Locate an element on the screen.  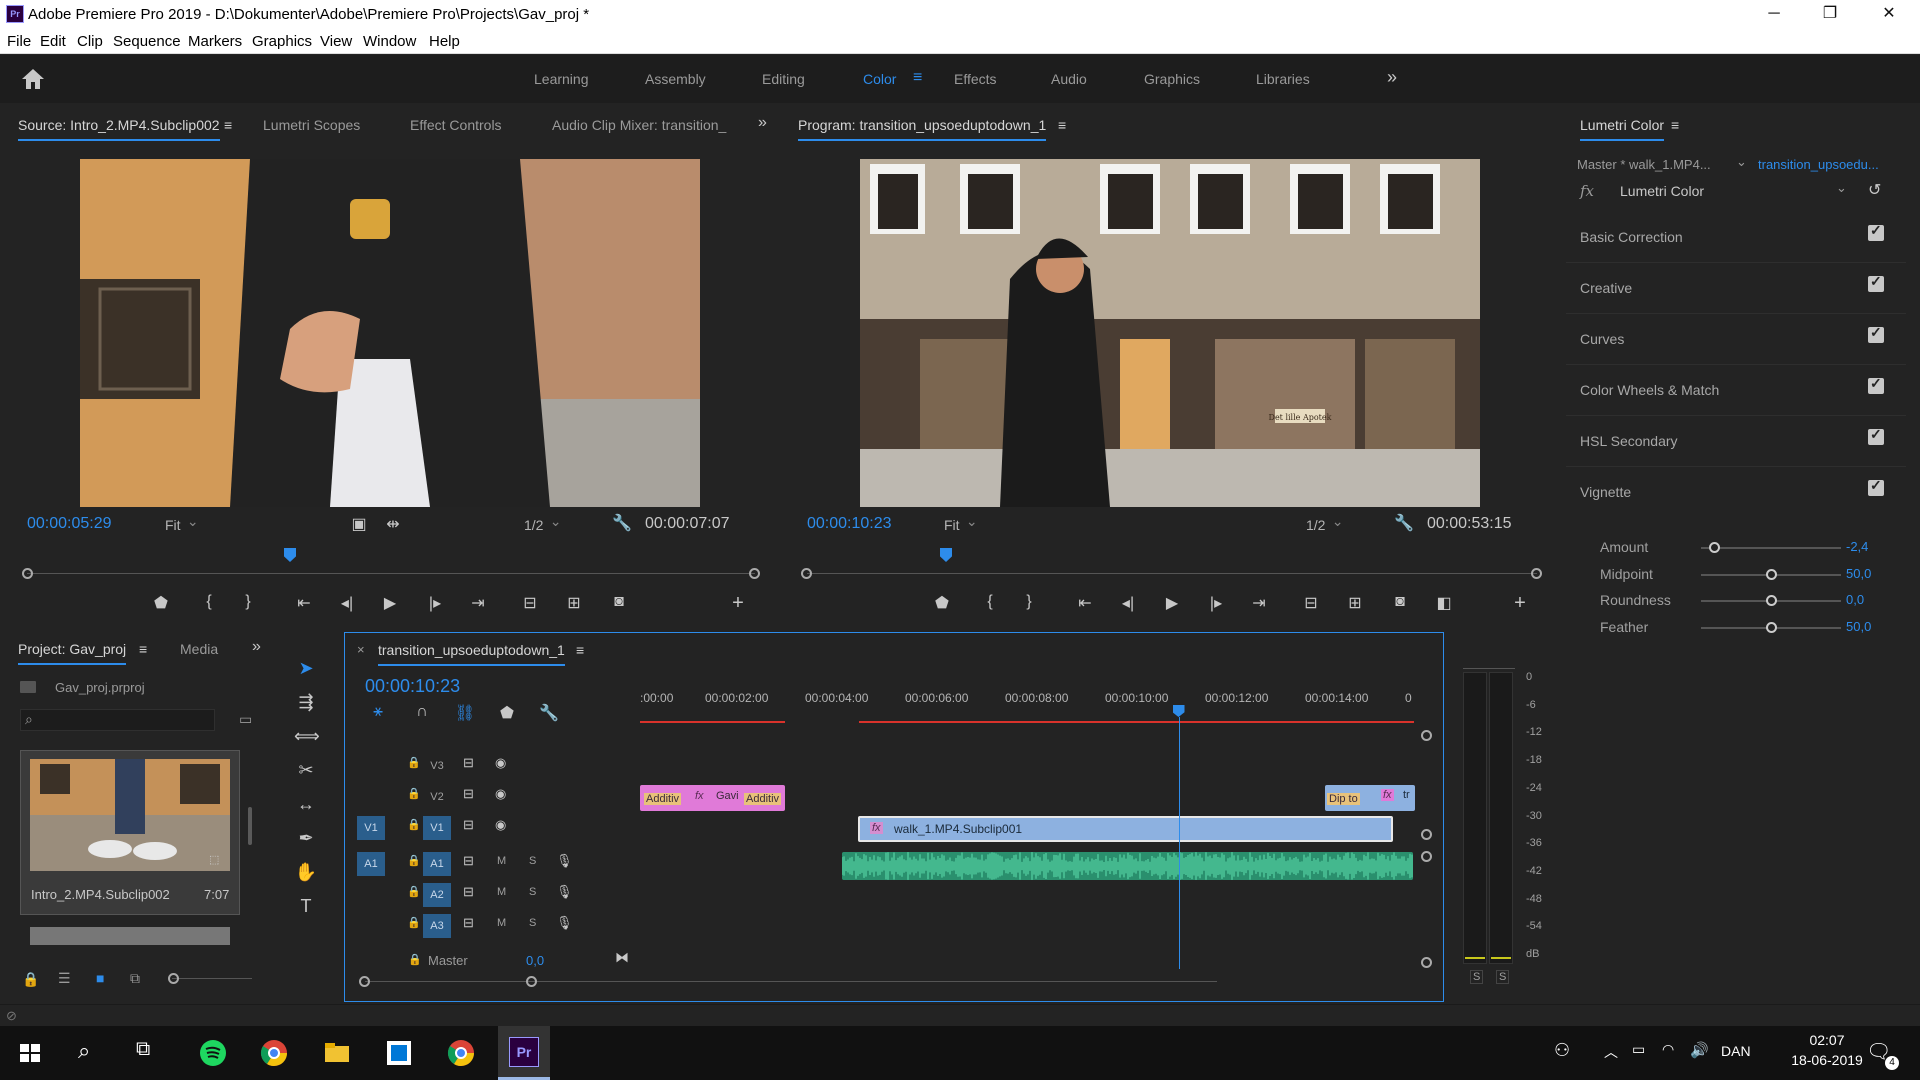
program-add-button-icon: + is located at coordinates (1520, 603).